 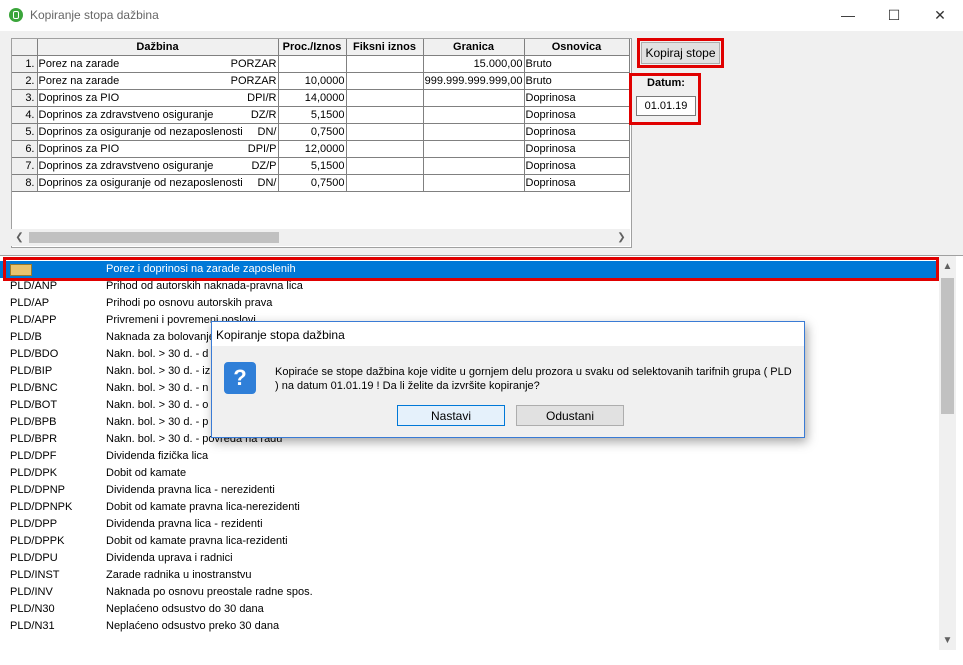 What do you see at coordinates (469, 626) in the screenshot?
I see `list-item: PLD/N31 Neplaćeno odsustvo preko 30 dana` at bounding box center [469, 626].